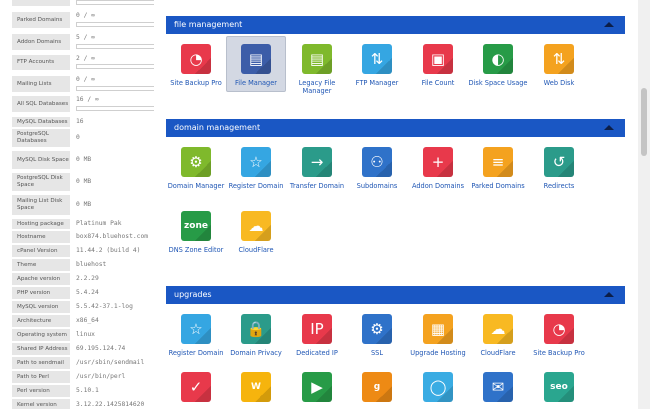 The height and width of the screenshot is (409, 650). Describe the element at coordinates (41, 391) in the screenshot. I see `stat-label: Perl version` at that location.